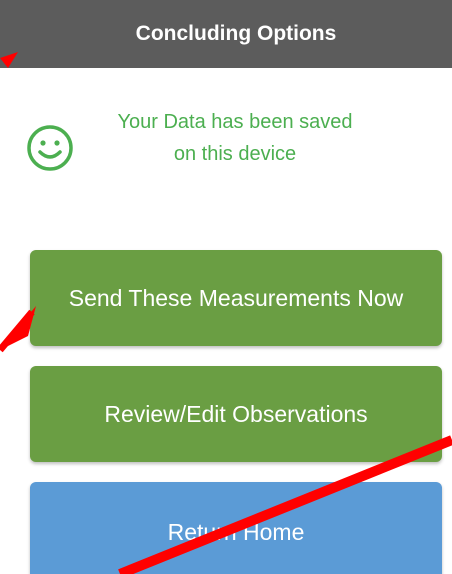 The image size is (452, 574). I want to click on annotation-arrow-send-shaft, so click(17, 331).